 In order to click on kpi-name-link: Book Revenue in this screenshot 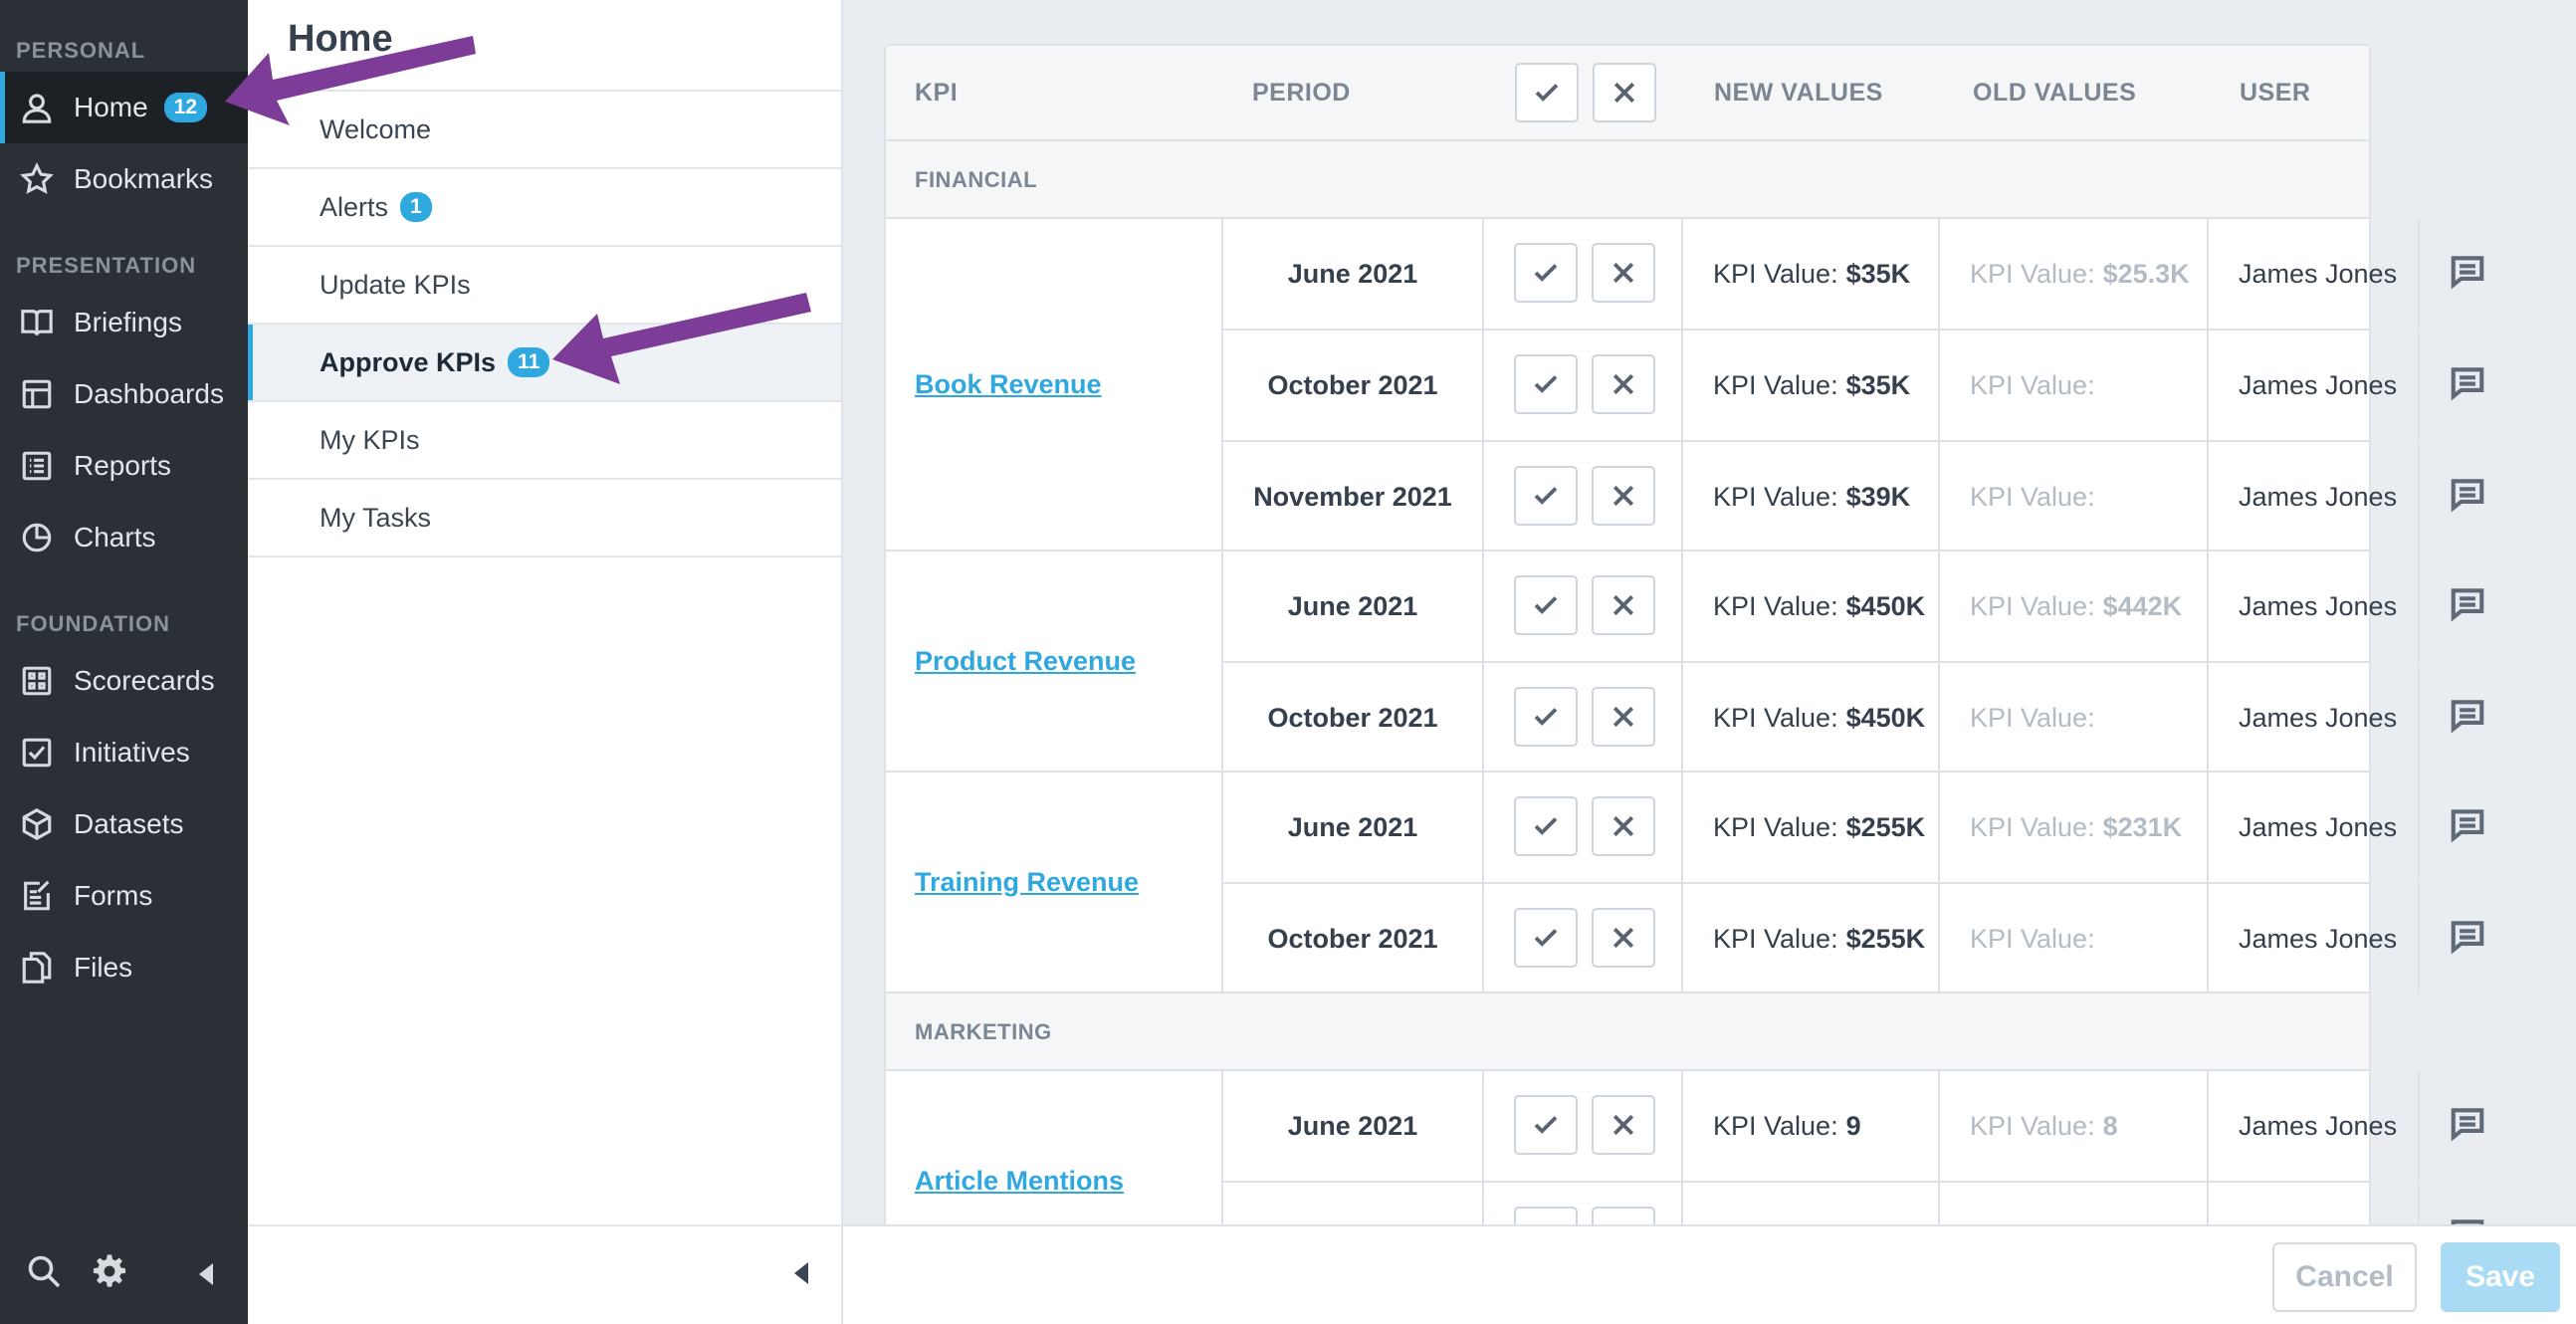, I will do `click(1008, 384)`.